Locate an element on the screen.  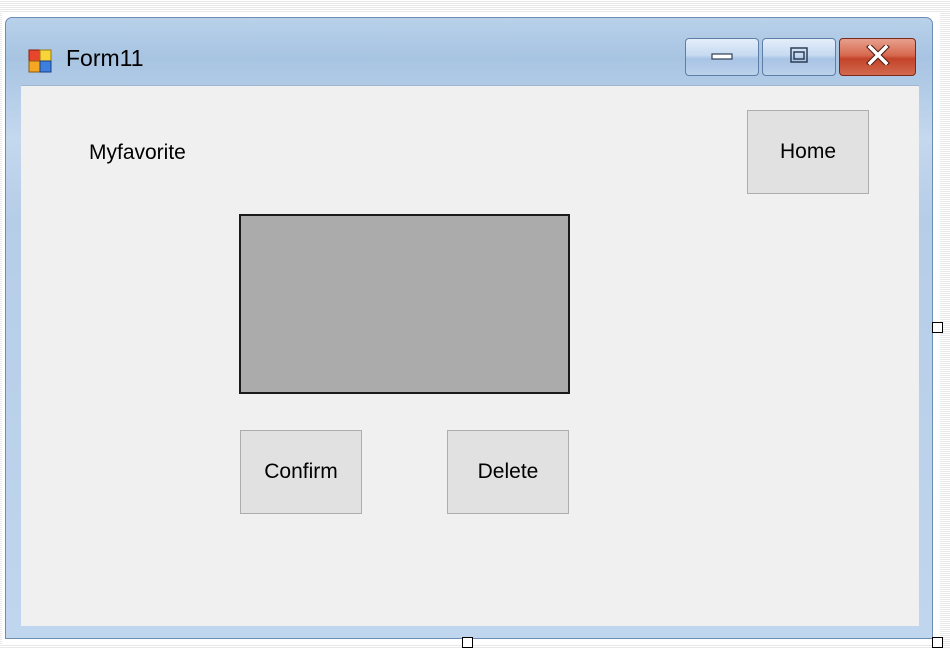
resize-handle-bottom is located at coordinates (467, 642).